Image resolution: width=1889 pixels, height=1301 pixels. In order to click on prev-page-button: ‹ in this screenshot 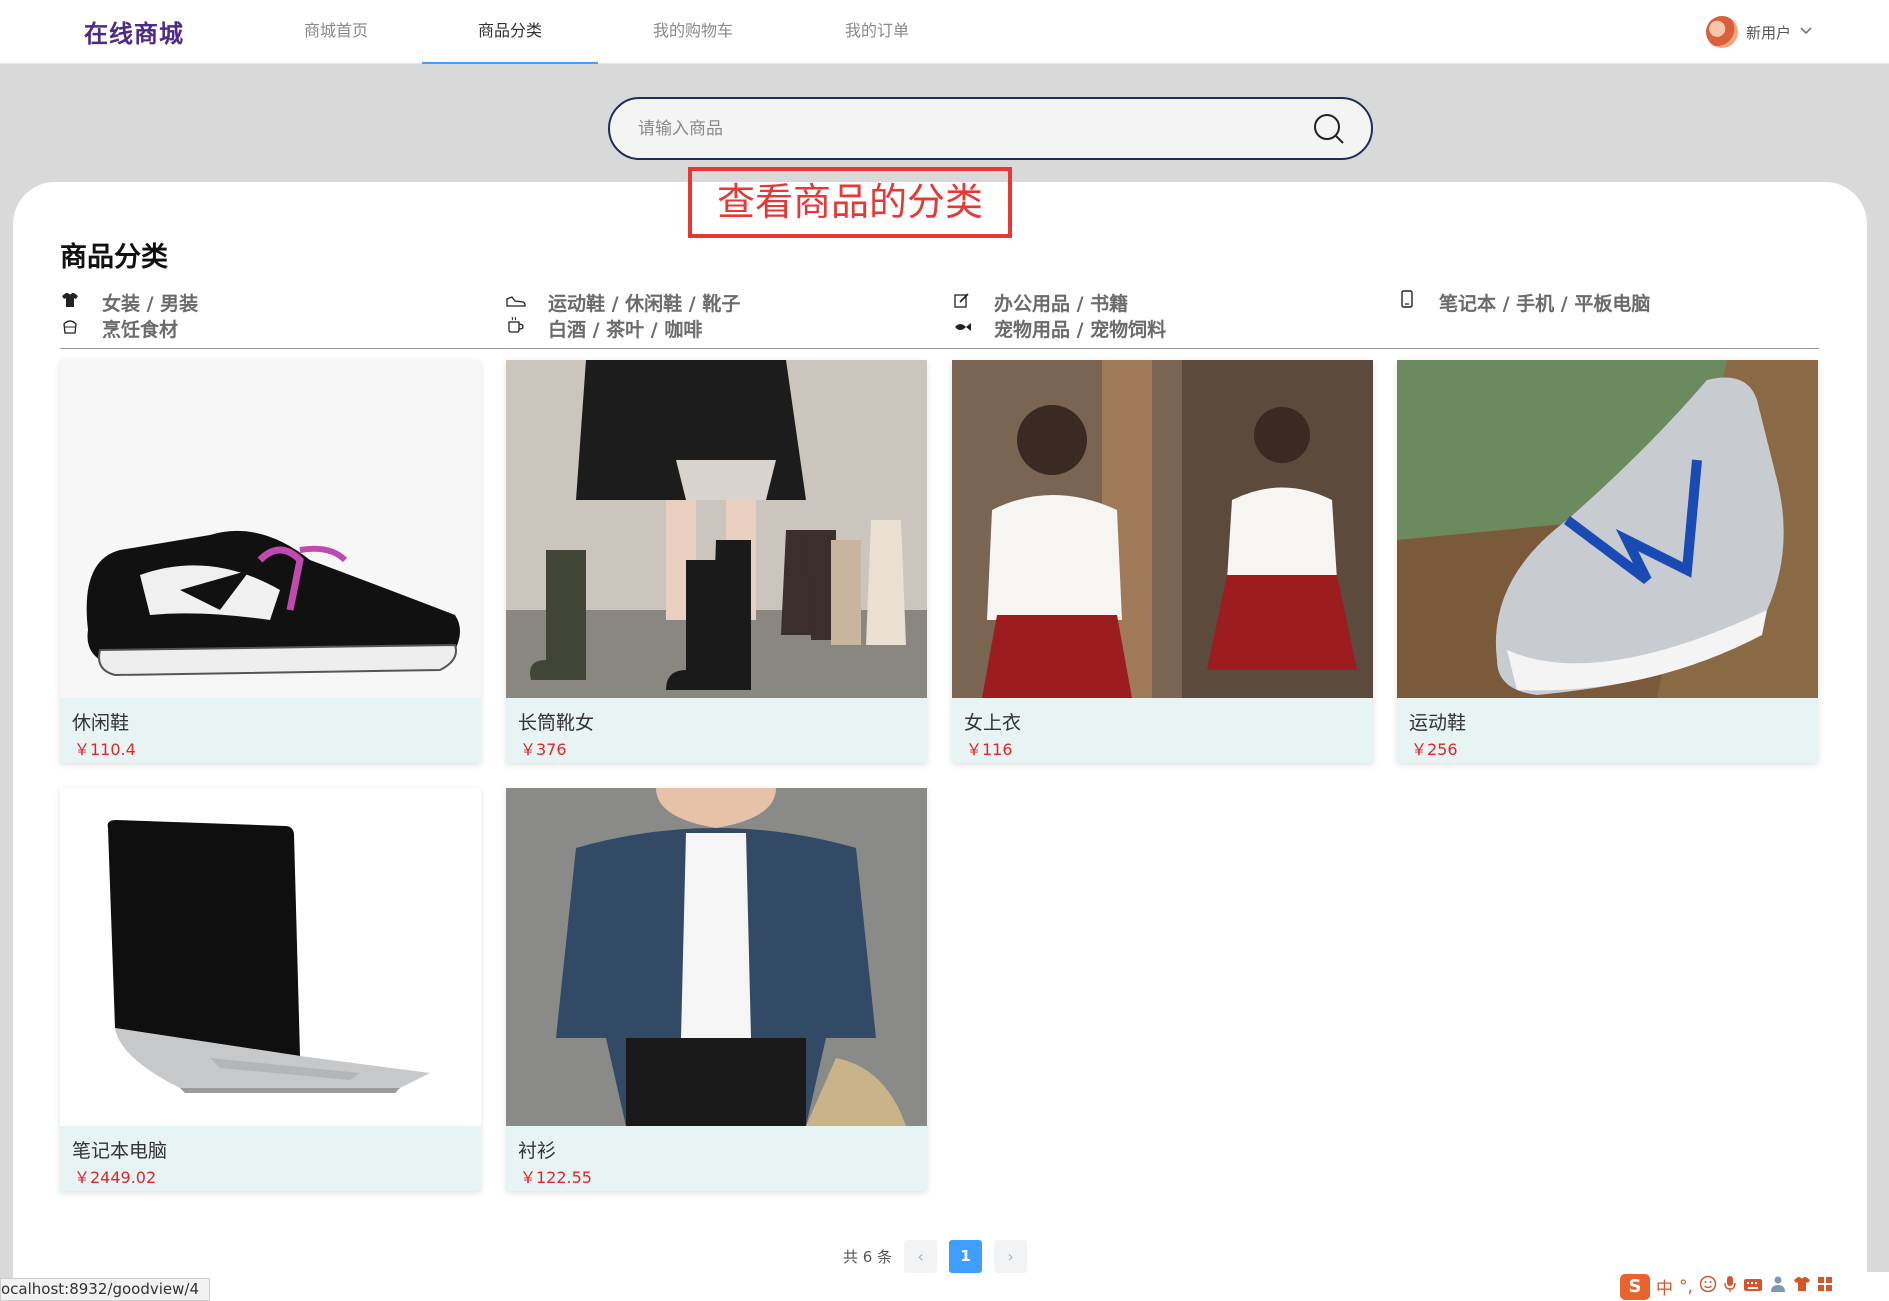, I will do `click(921, 1256)`.